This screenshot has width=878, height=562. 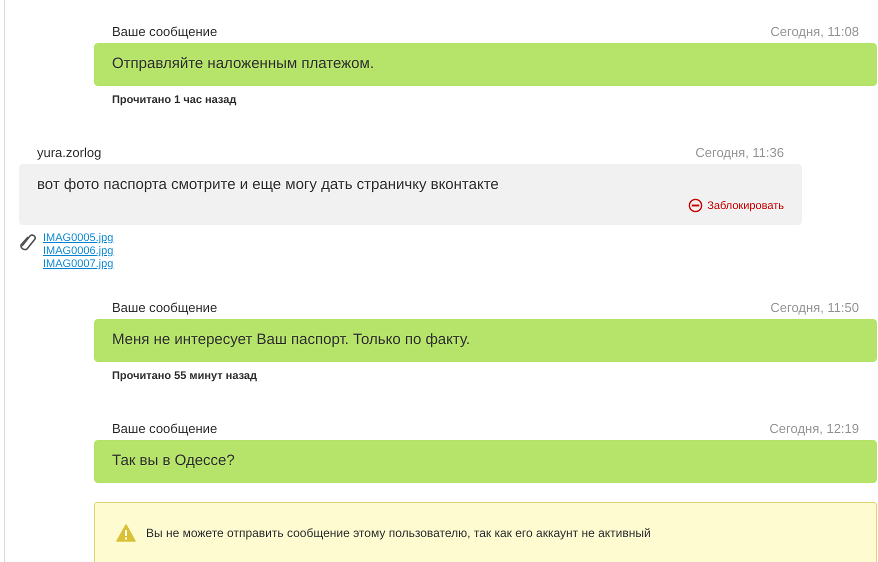 What do you see at coordinates (485, 461) in the screenshot?
I see `message-bubble: Так вы в Одессе?` at bounding box center [485, 461].